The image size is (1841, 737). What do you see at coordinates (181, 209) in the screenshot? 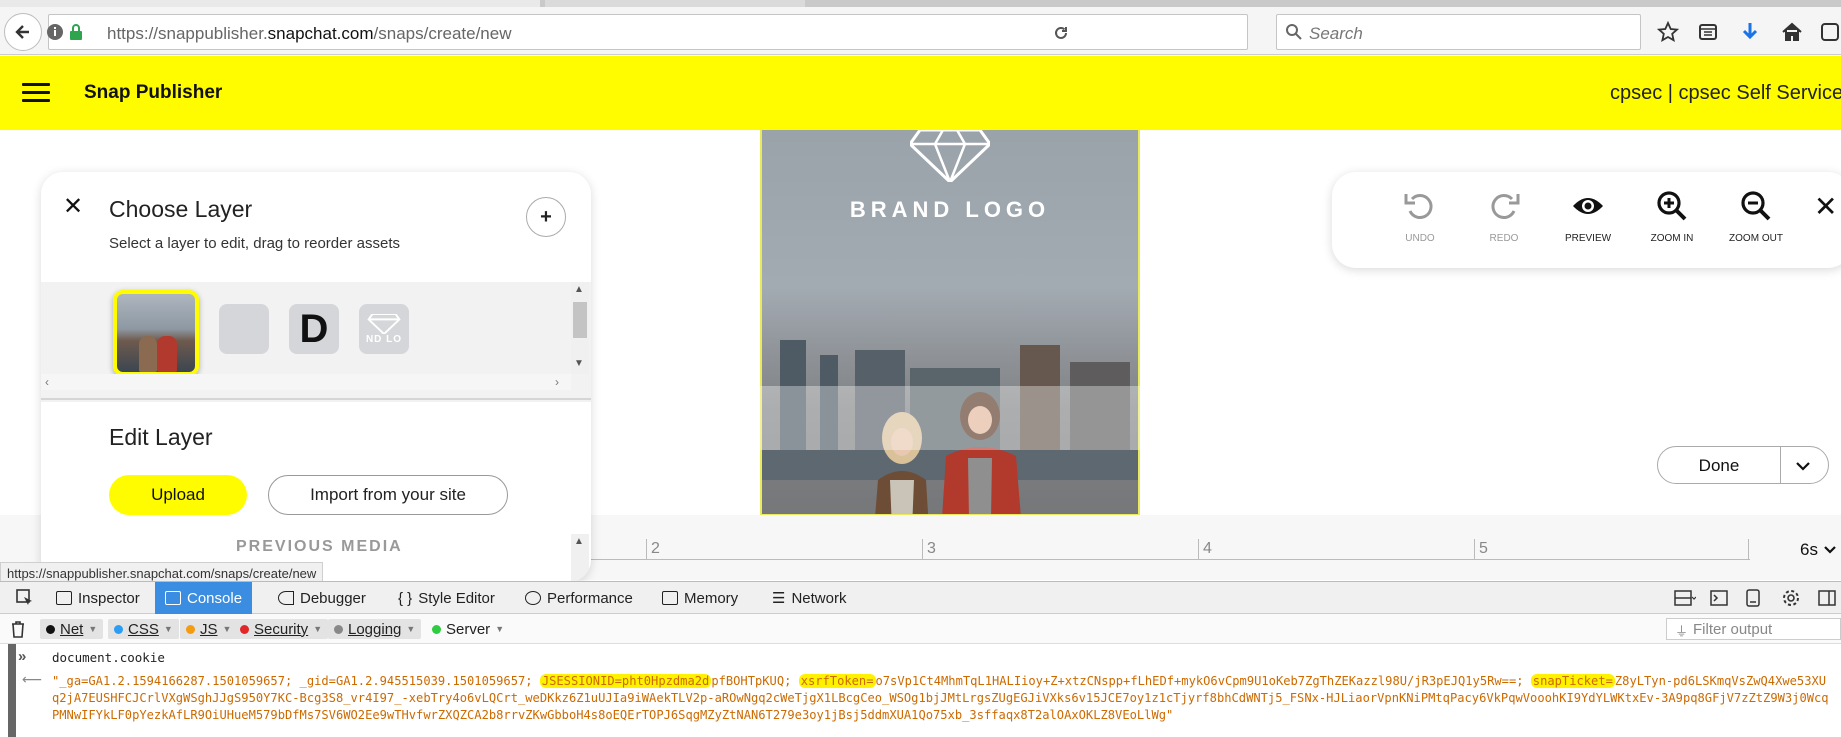
I see `choose-layer-title: Choose Layer` at bounding box center [181, 209].